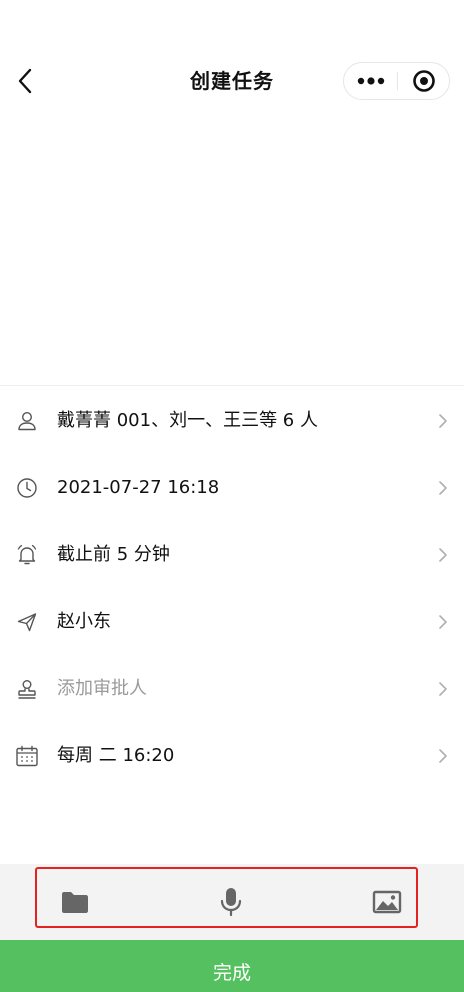 The width and height of the screenshot is (464, 992). What do you see at coordinates (232, 385) in the screenshot?
I see `section-divider` at bounding box center [232, 385].